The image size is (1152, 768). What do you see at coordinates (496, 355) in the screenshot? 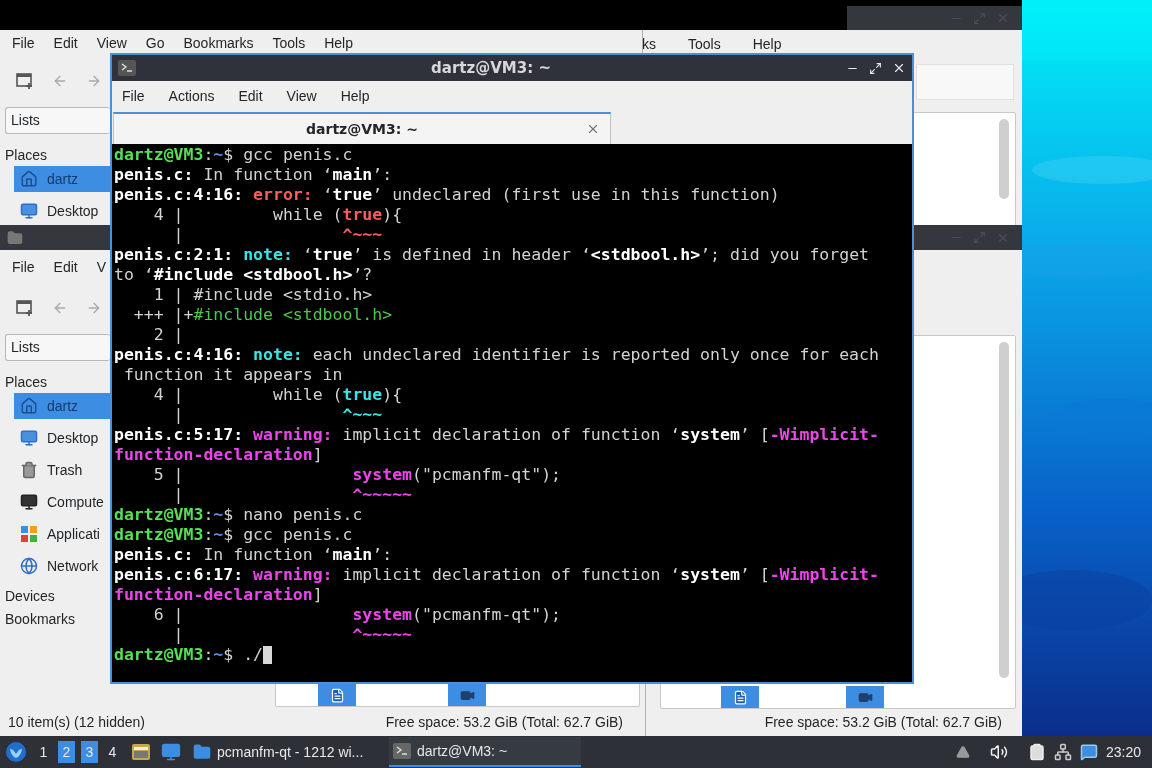
I see `terminal-line: penis.c:4:16: note: each undeclared identifier is reported only once for each` at bounding box center [496, 355].